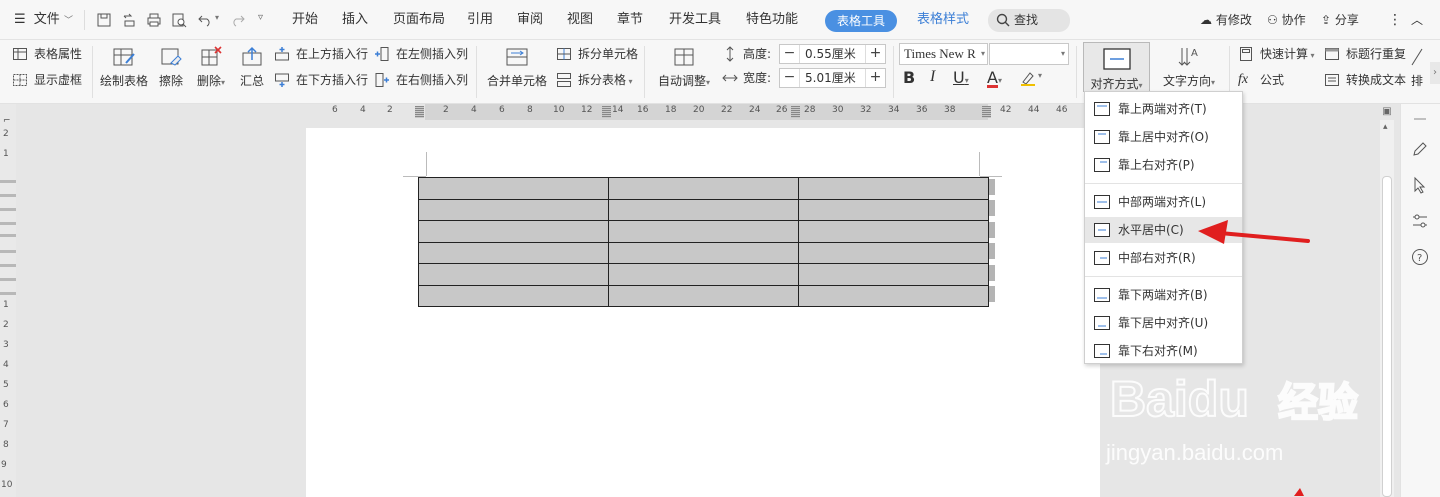 This screenshot has width=1440, height=497. What do you see at coordinates (790, 78) in the screenshot?
I see `width-decrement: −` at bounding box center [790, 78].